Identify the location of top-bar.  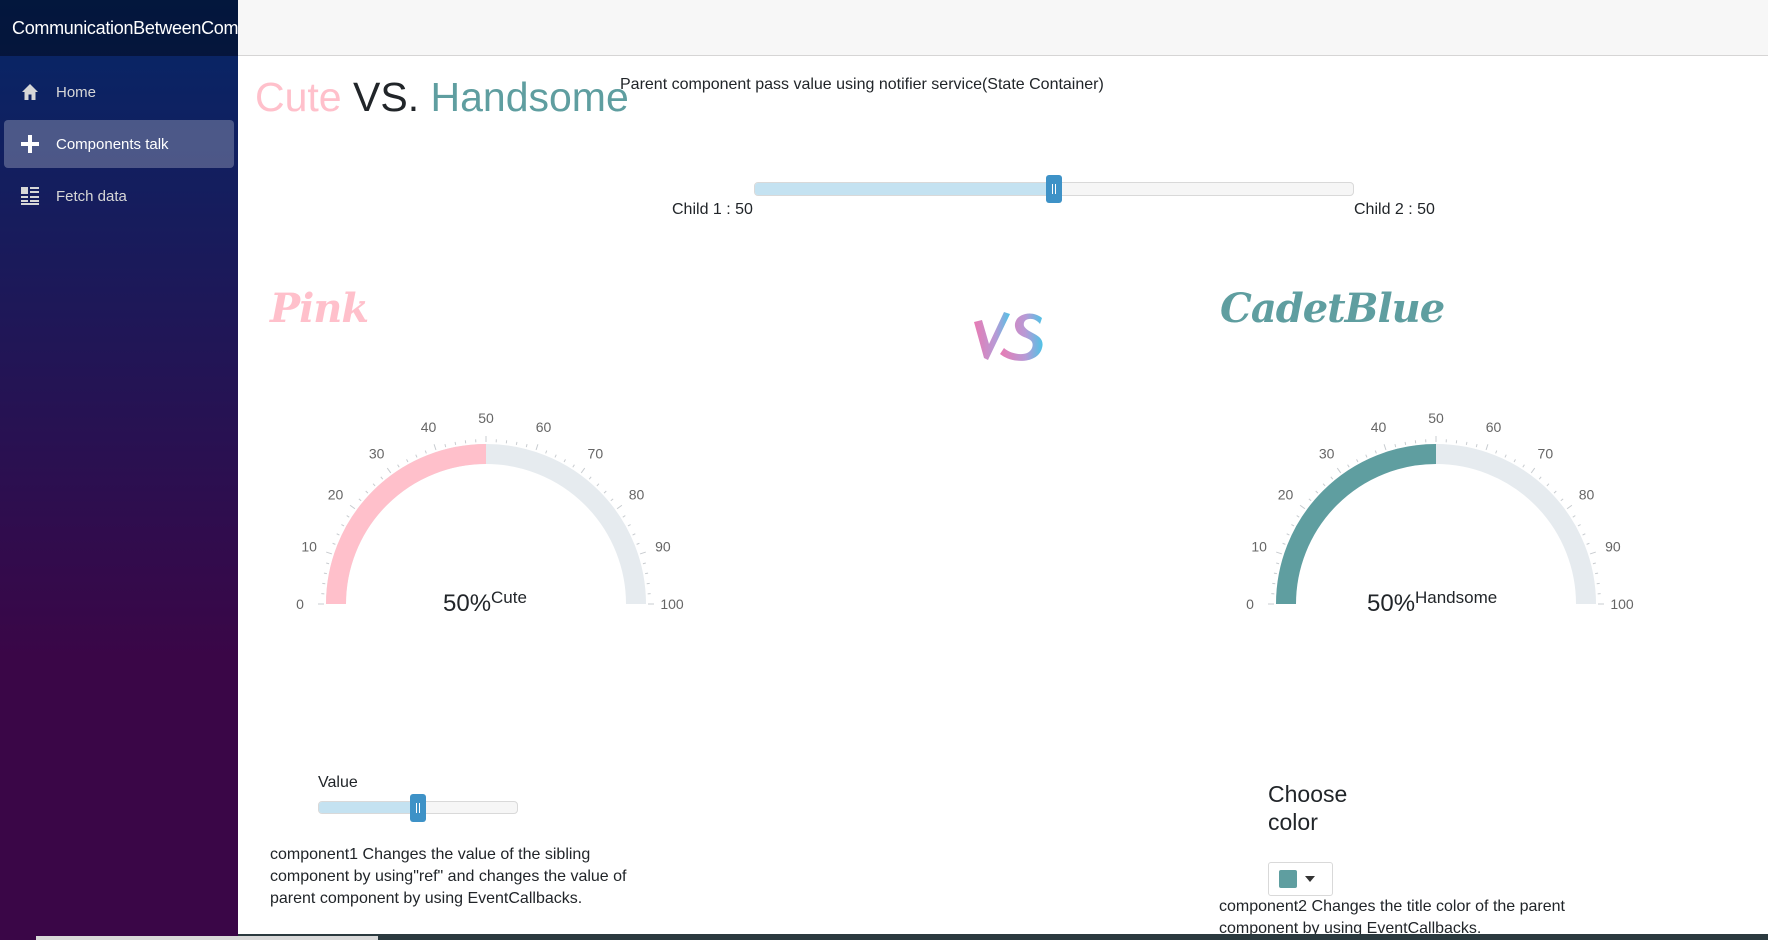
(1003, 28).